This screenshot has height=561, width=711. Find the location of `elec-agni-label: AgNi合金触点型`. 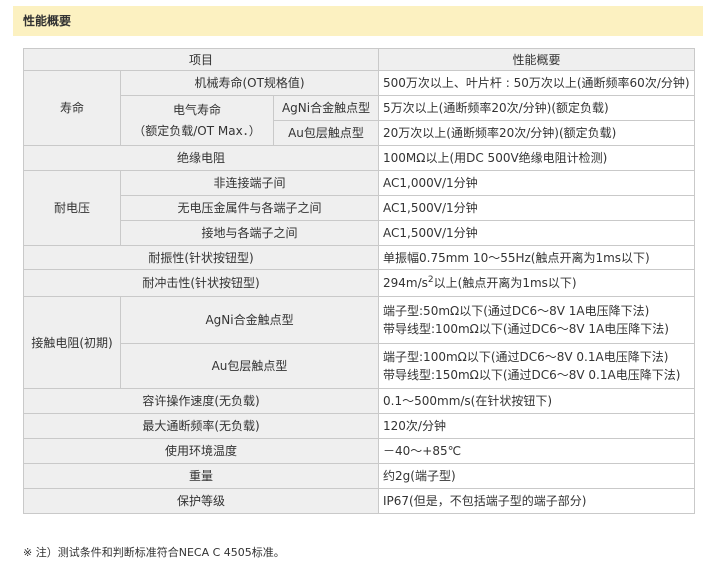

elec-agni-label: AgNi合金触点型 is located at coordinates (326, 108).